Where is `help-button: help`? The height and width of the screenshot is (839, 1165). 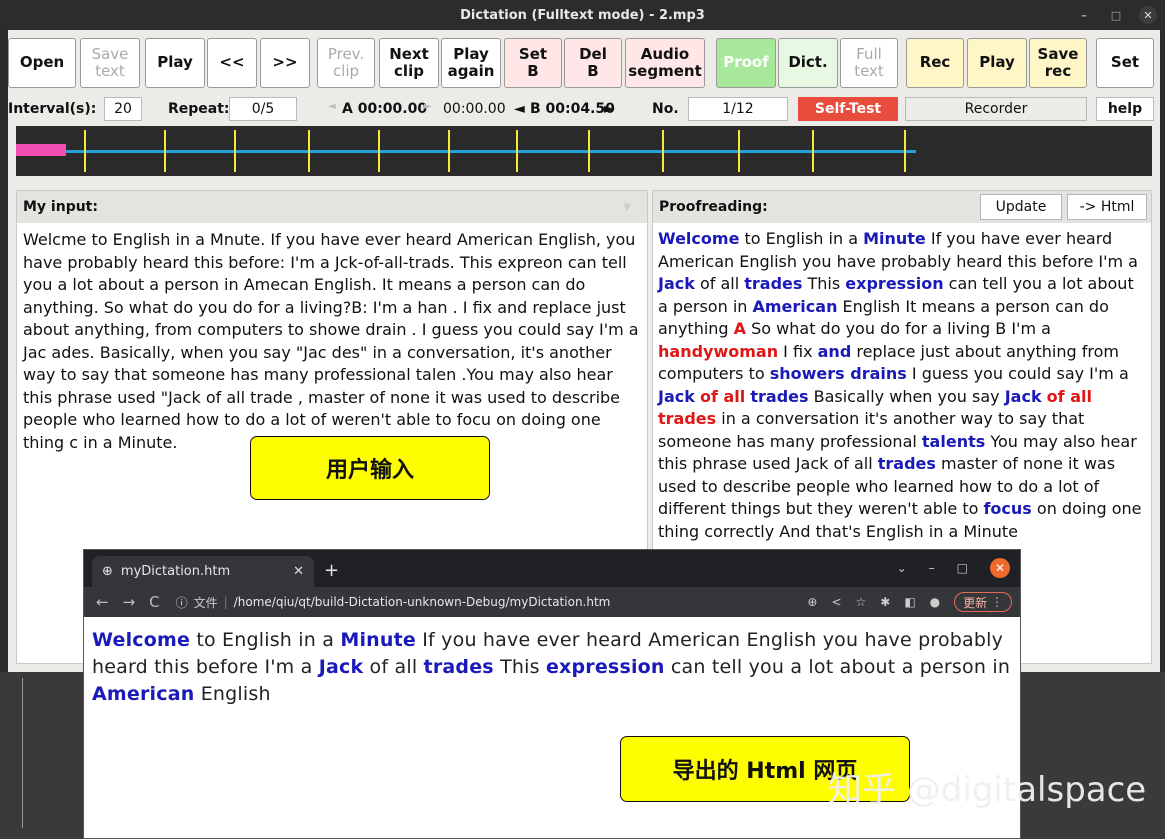
help-button: help is located at coordinates (1125, 109).